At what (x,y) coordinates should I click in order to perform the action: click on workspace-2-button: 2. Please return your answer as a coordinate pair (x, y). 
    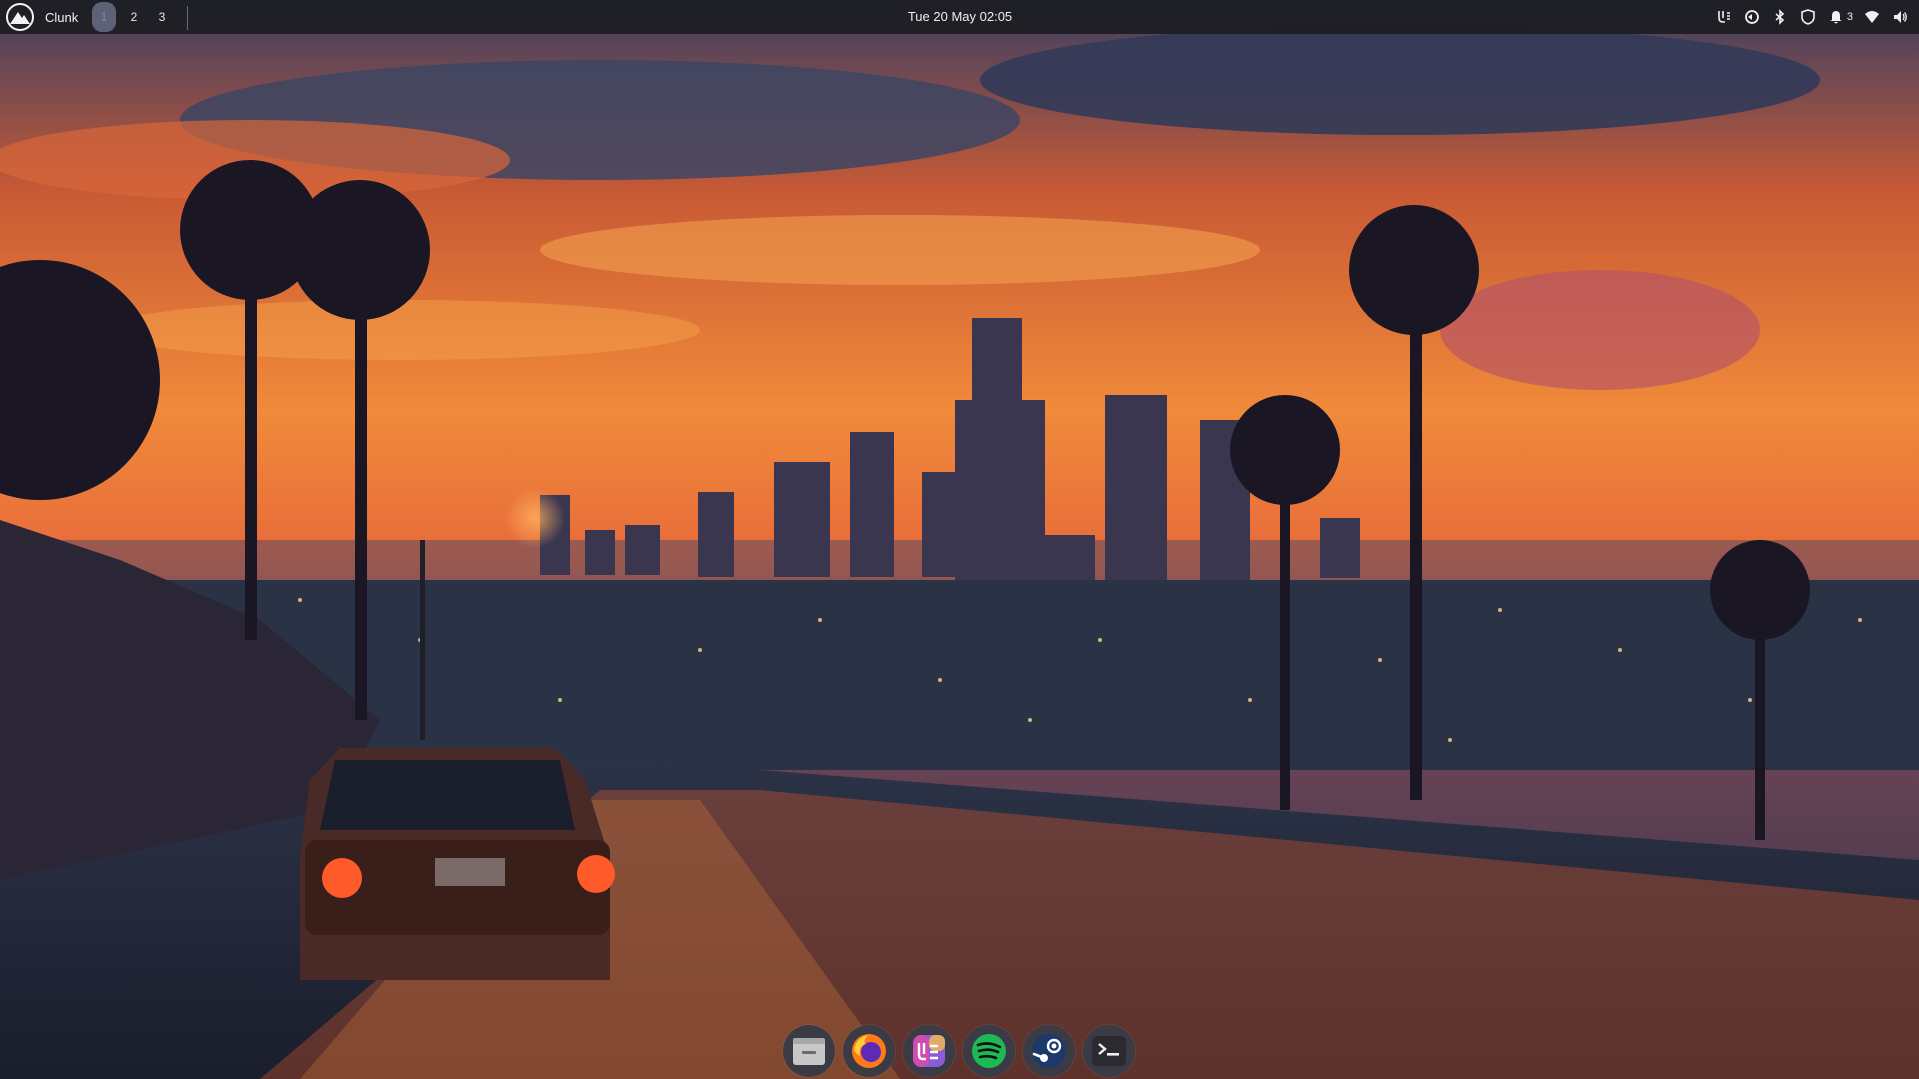
    Looking at the image, I should click on (134, 17).